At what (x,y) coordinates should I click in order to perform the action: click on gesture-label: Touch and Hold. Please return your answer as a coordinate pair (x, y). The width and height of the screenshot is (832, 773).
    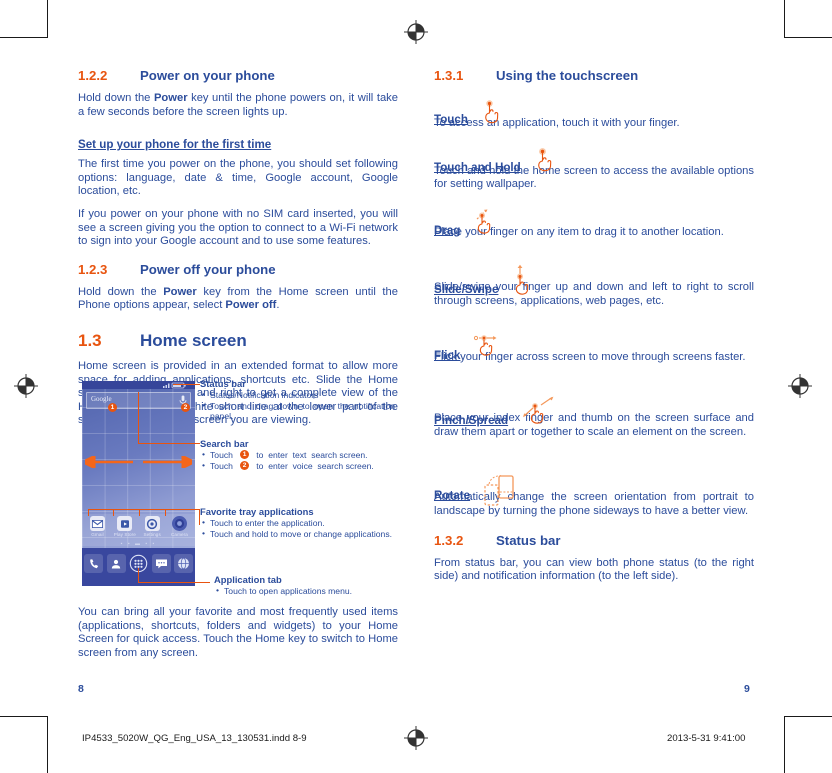
    Looking at the image, I should click on (477, 167).